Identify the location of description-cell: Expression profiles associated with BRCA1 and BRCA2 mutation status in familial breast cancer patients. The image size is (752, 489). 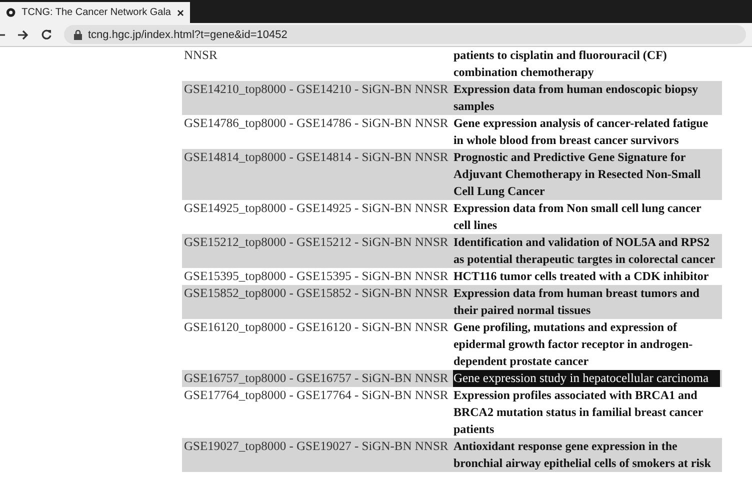
(586, 412).